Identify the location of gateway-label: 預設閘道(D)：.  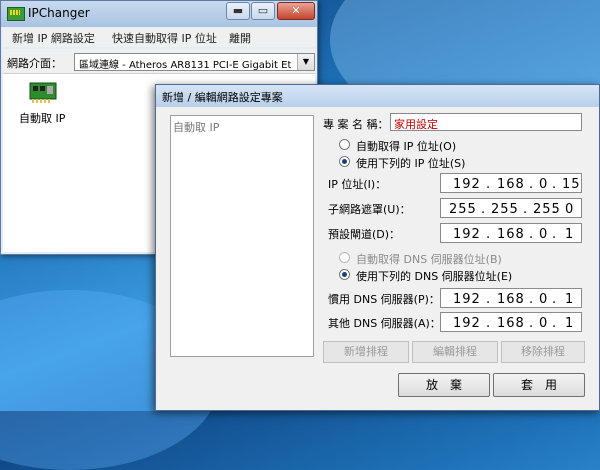
(364, 234).